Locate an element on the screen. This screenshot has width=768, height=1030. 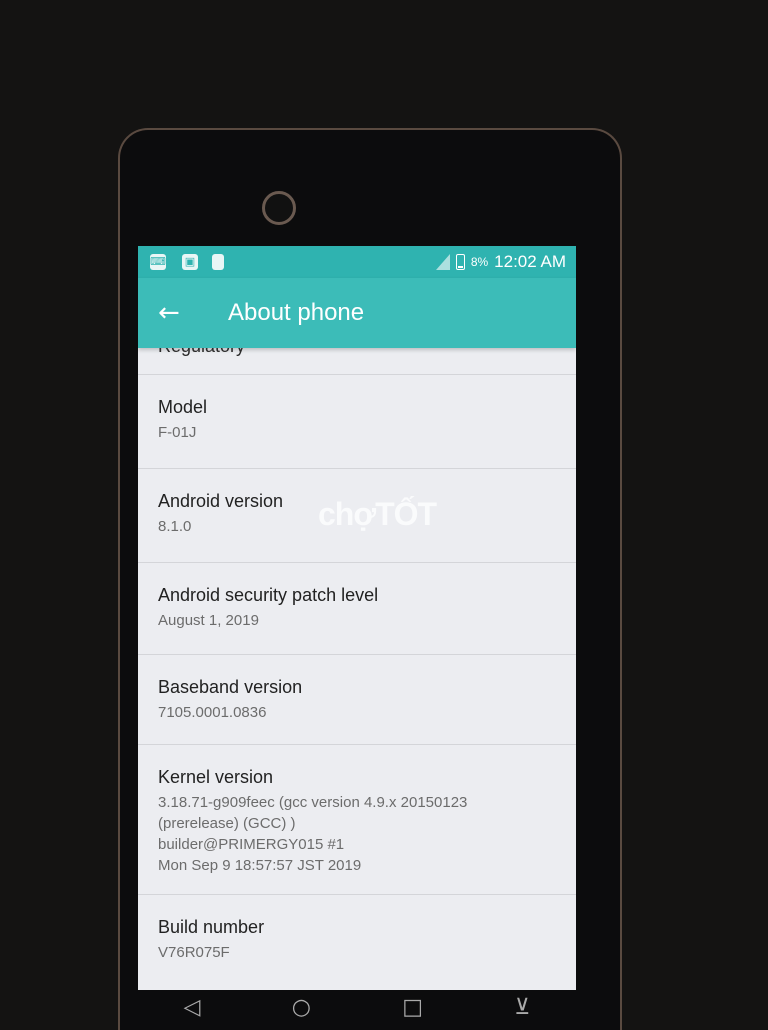
signal-icon is located at coordinates (442, 262).